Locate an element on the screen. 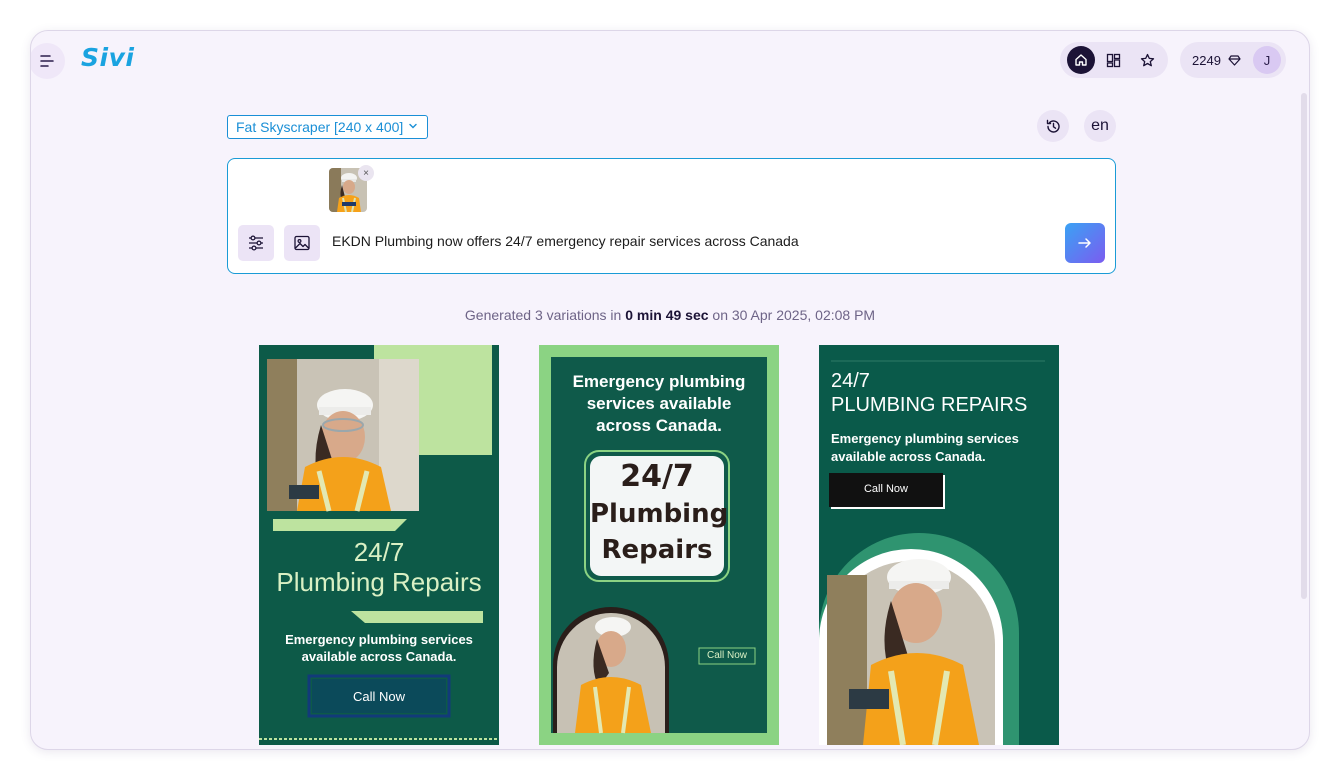  credits-count: 2249 is located at coordinates (1206, 60).